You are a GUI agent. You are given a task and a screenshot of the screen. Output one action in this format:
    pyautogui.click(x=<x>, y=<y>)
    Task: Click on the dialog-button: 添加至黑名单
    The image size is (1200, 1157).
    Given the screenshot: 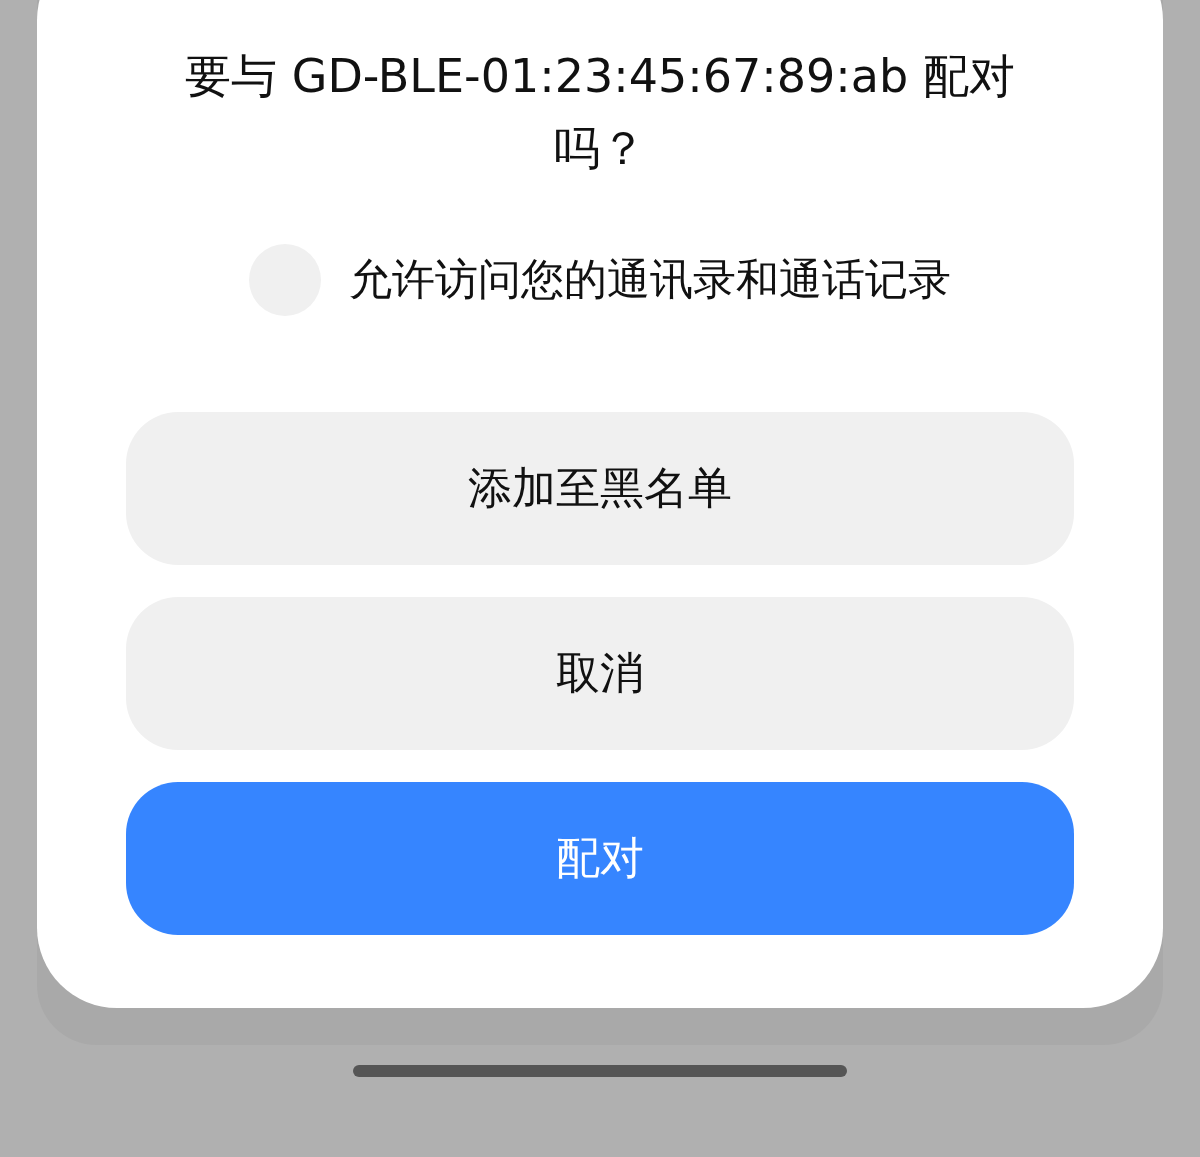 What is the action you would take?
    pyautogui.click(x=600, y=488)
    